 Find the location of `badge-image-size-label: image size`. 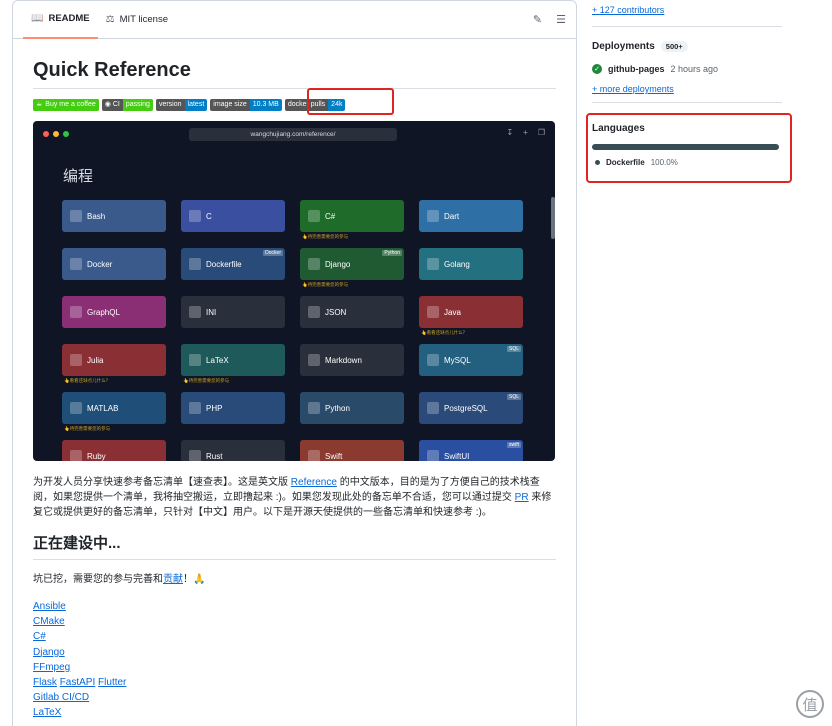

badge-image-size-label: image size is located at coordinates (230, 105).